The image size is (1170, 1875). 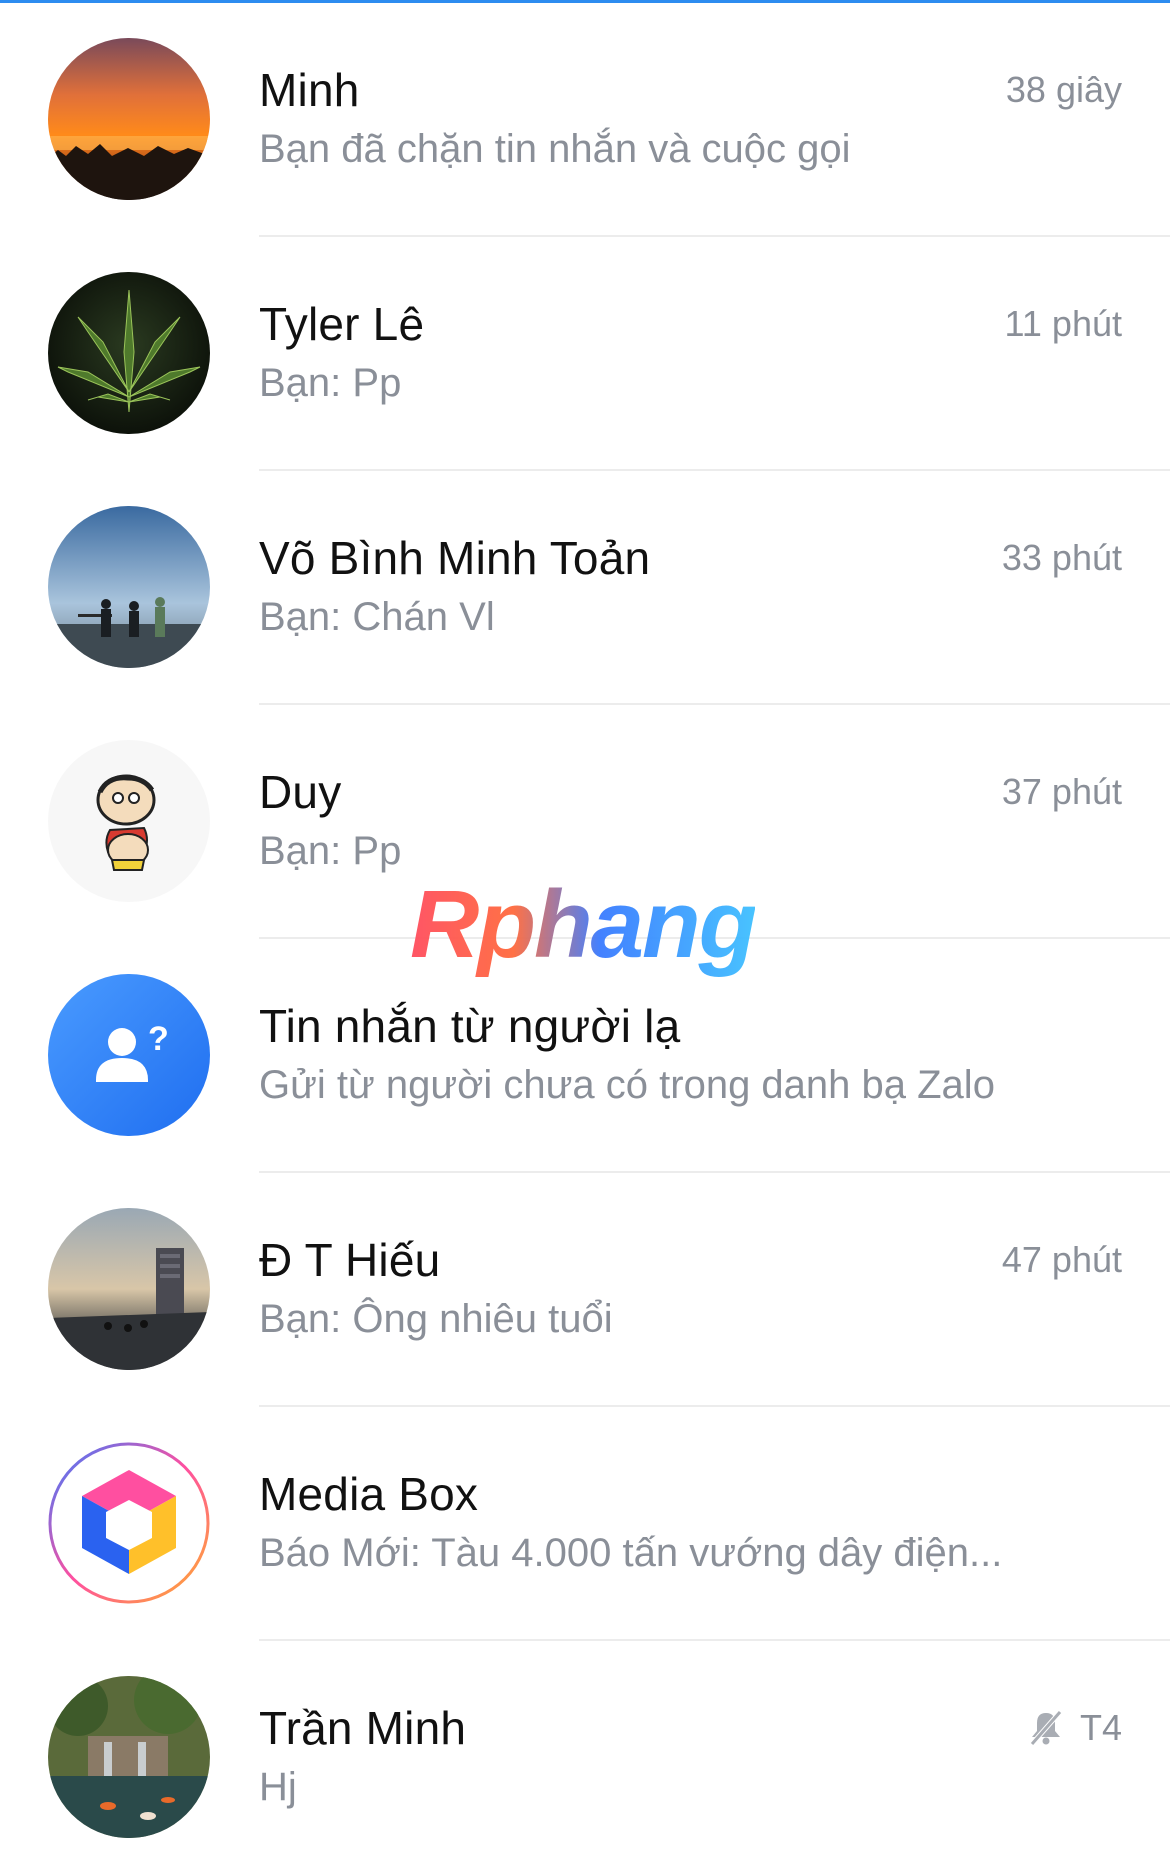 What do you see at coordinates (278, 1787) in the screenshot?
I see `message-preview: Hj` at bounding box center [278, 1787].